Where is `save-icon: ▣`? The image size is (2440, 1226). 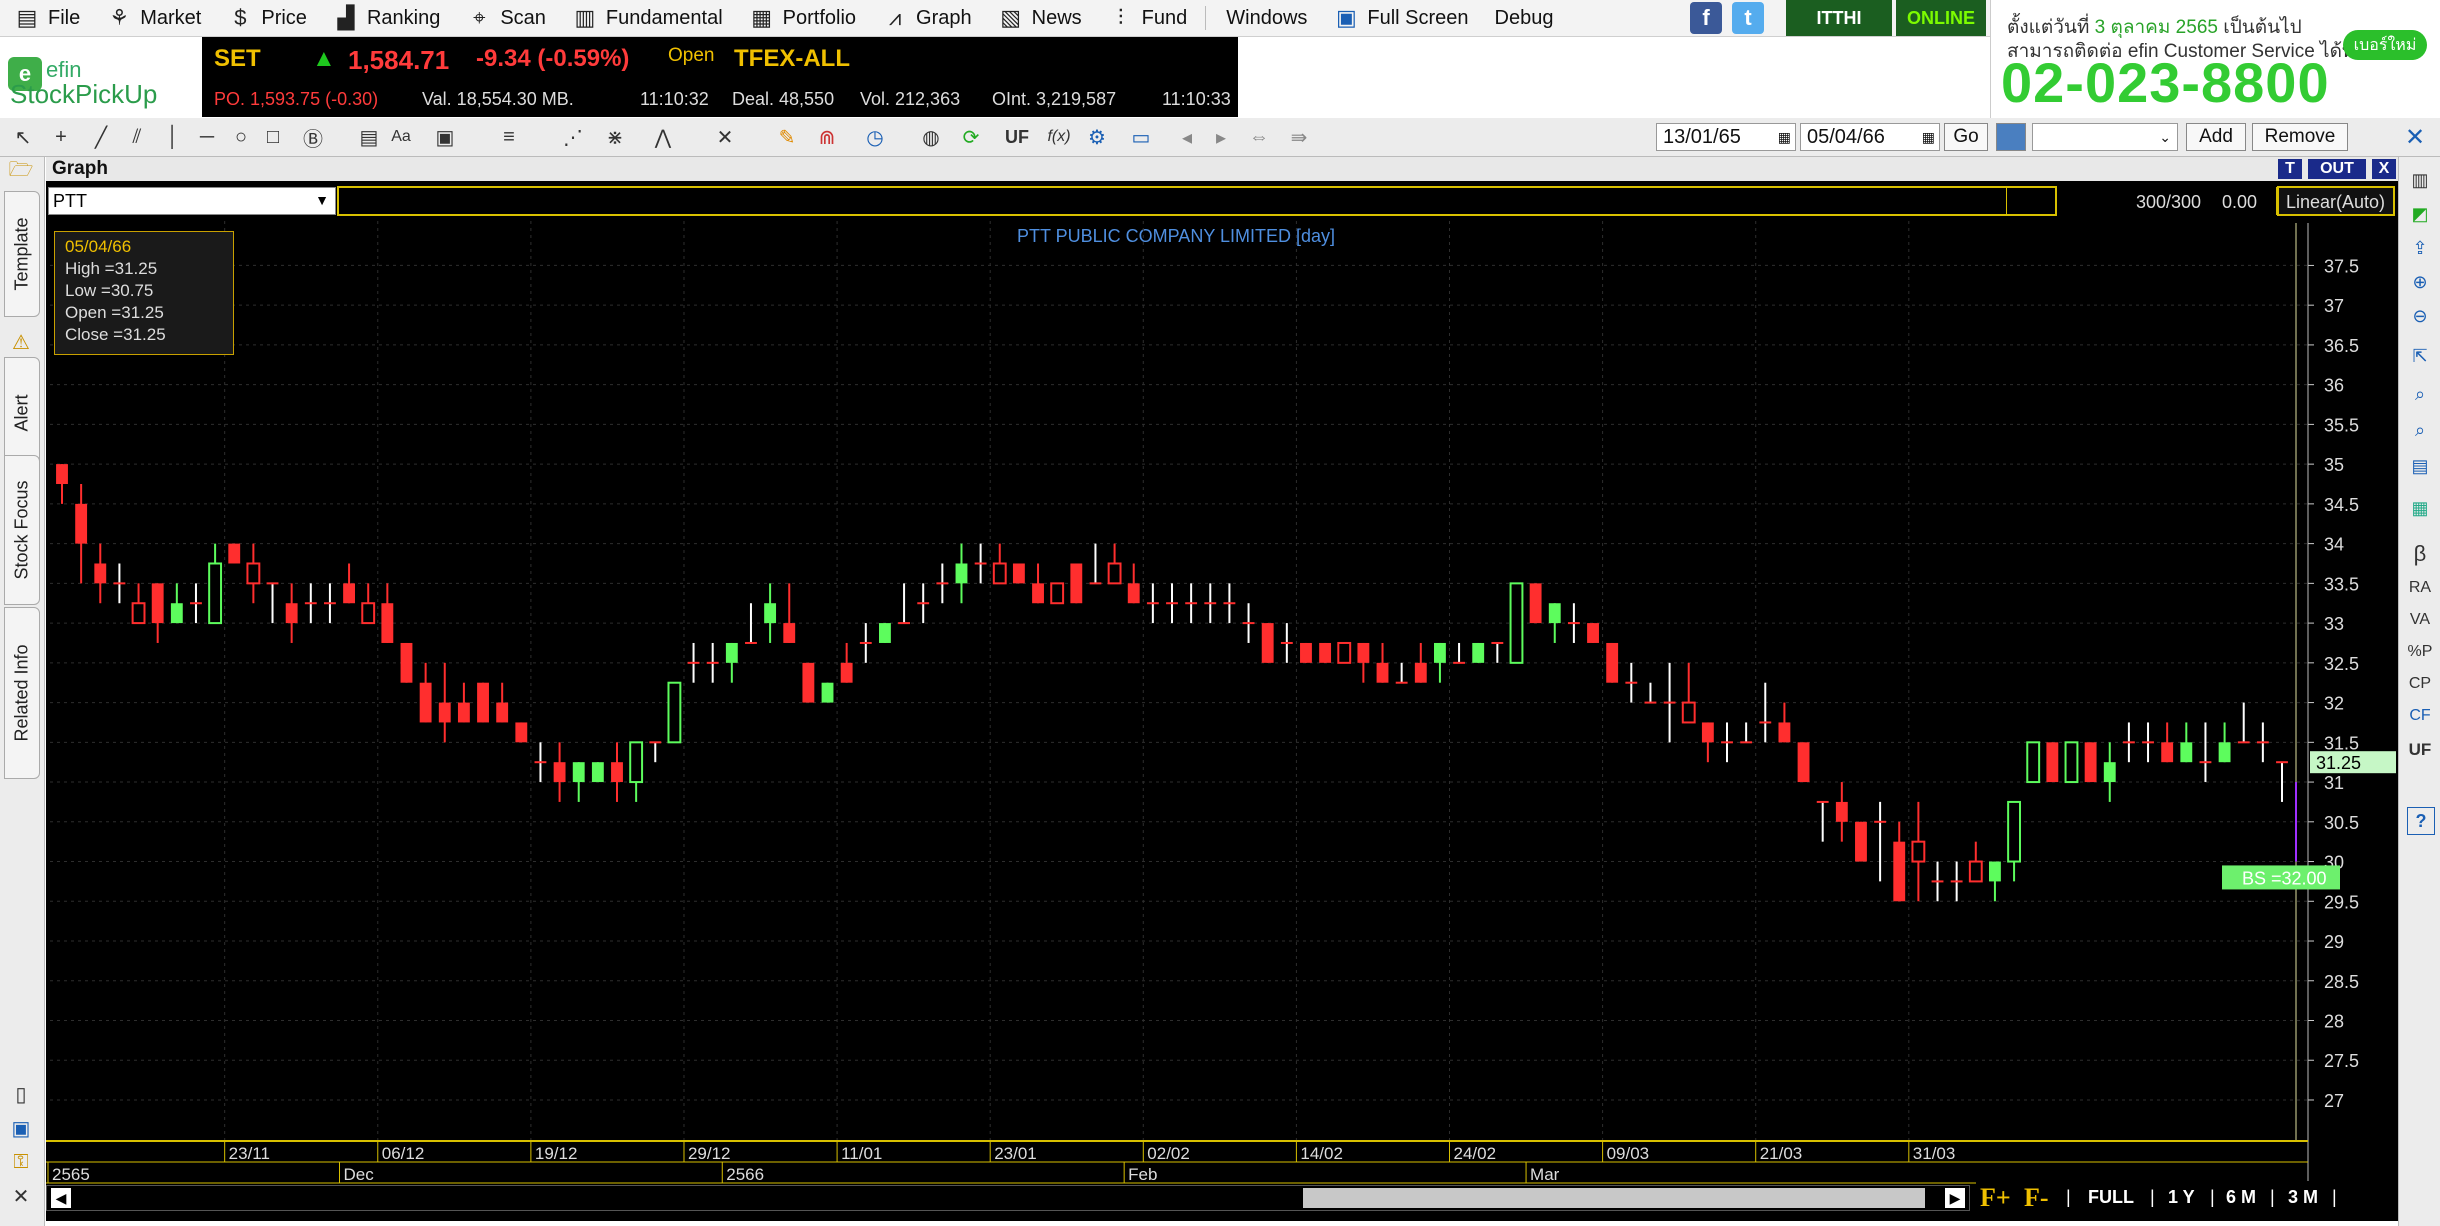 save-icon: ▣ is located at coordinates (21, 1128).